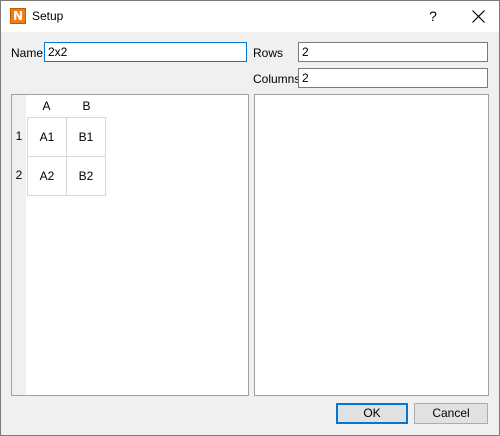  I want to click on close-button, so click(479, 16).